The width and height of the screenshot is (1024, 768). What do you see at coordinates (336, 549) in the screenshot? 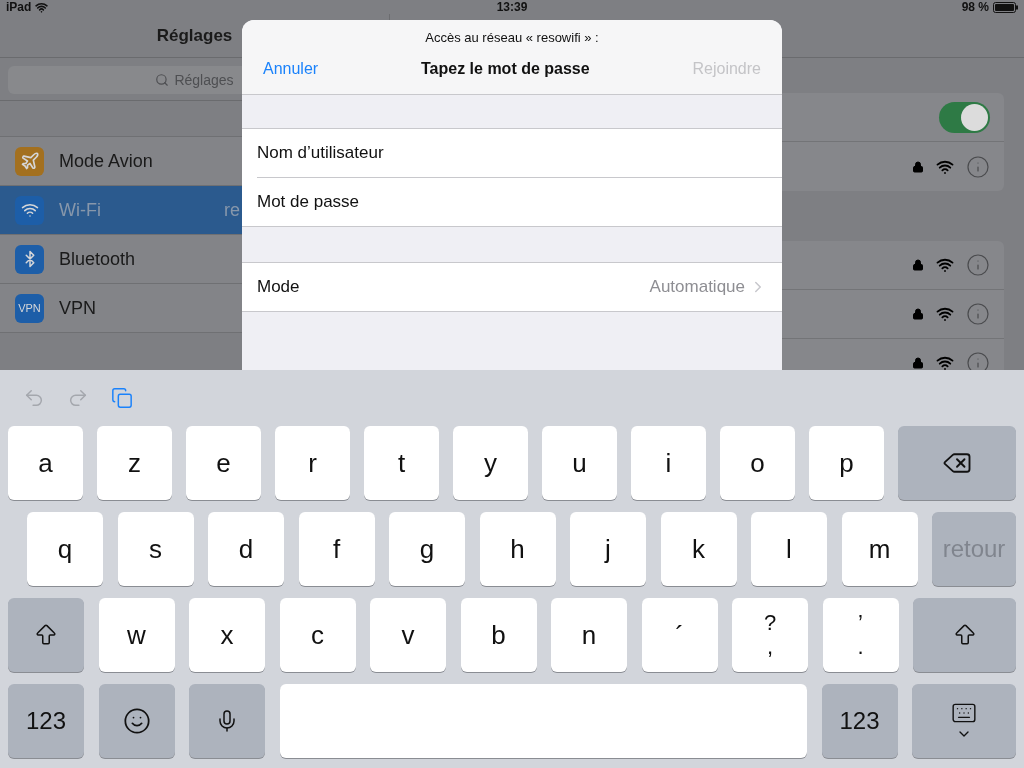
I see `letter-key: f` at bounding box center [336, 549].